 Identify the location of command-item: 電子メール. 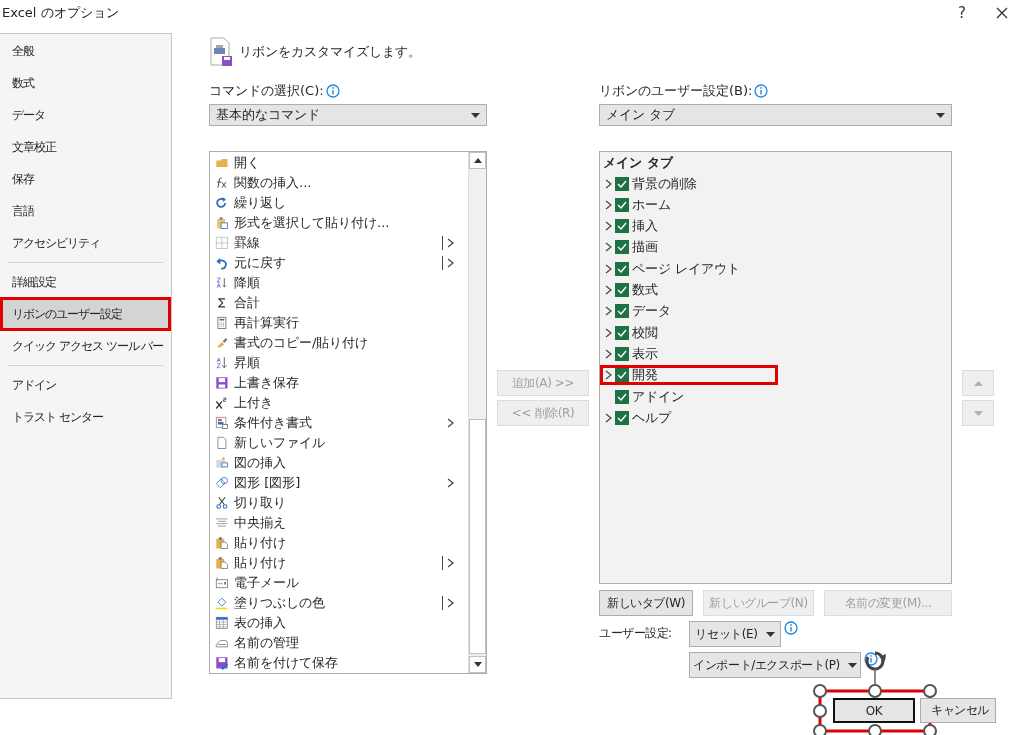
(339, 583).